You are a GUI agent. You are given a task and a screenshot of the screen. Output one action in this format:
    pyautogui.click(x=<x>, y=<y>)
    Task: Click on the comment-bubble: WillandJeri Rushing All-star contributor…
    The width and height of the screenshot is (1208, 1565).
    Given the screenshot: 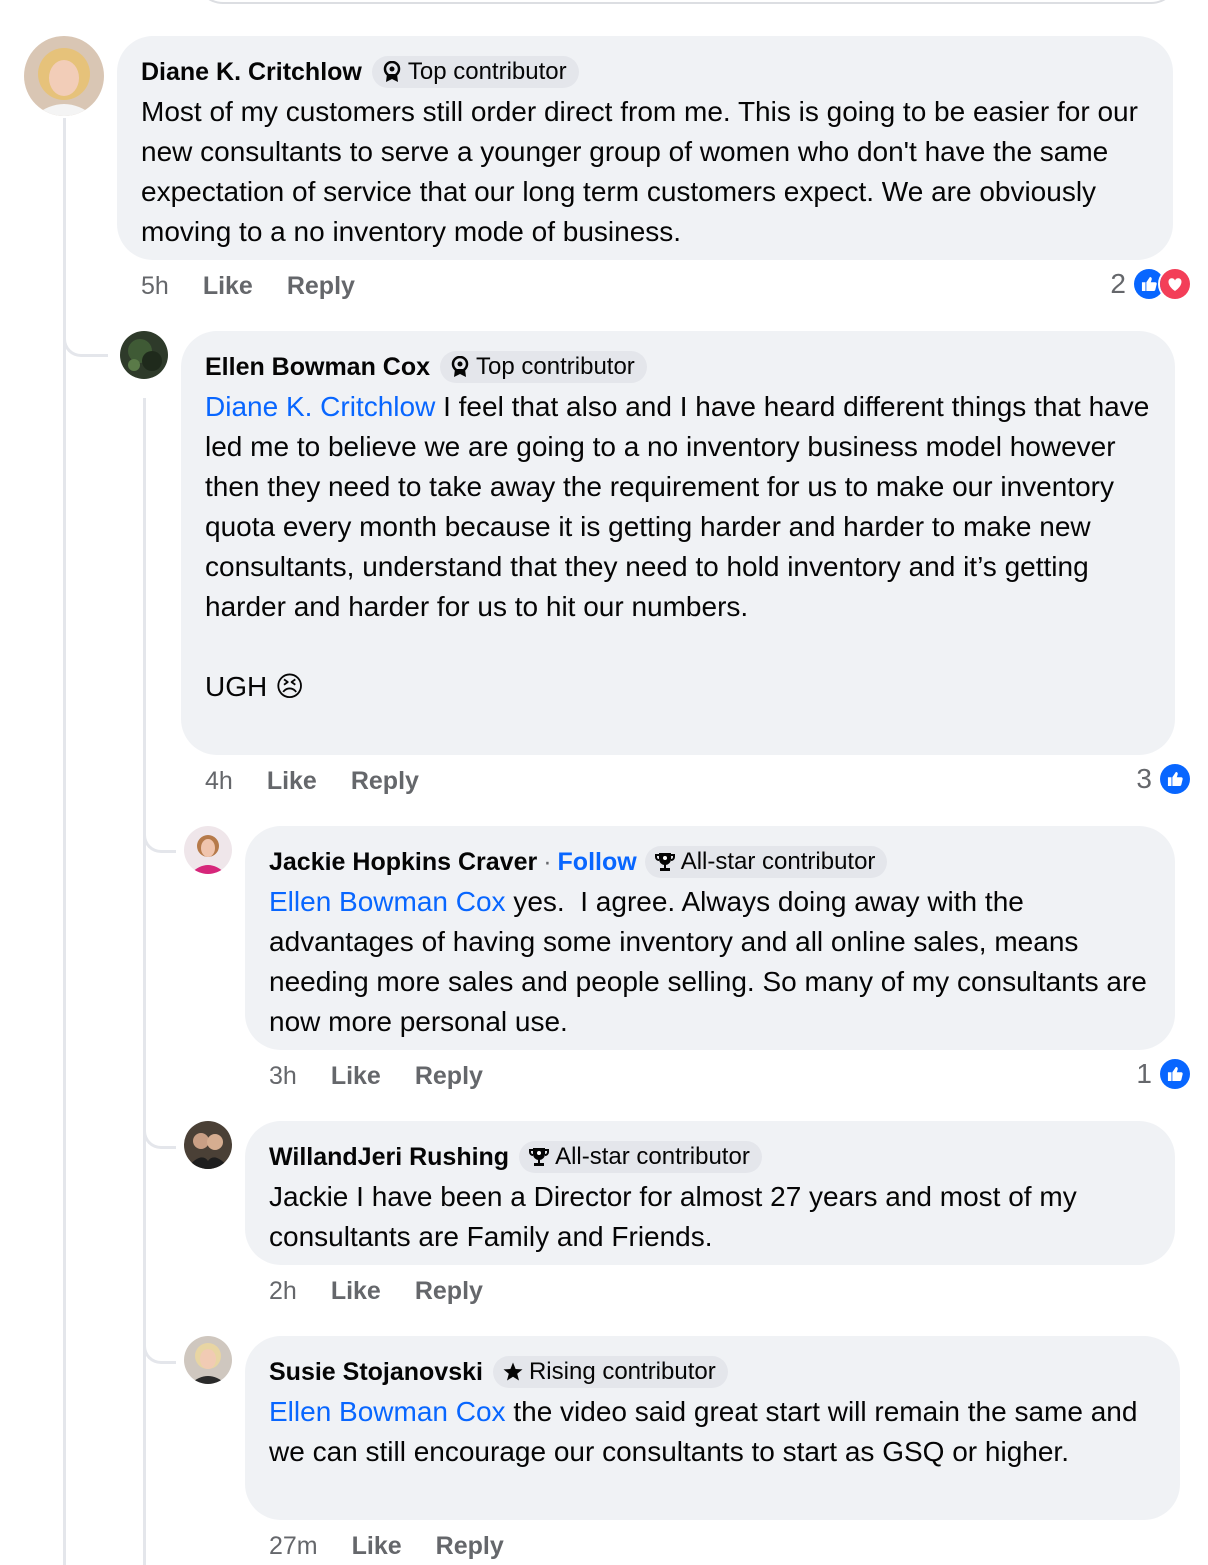 What is the action you would take?
    pyautogui.click(x=710, y=1193)
    